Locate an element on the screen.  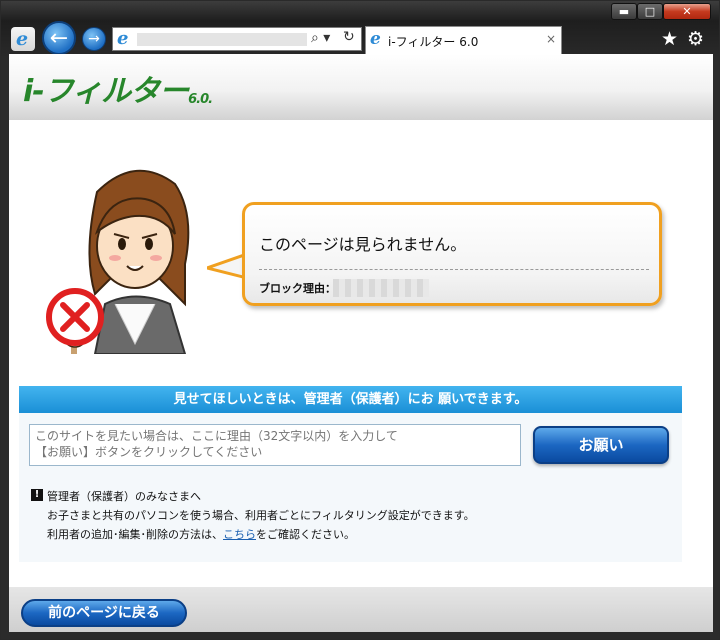
ifilter-logo: i-フィルター6.0. is located at coordinates (118, 88).